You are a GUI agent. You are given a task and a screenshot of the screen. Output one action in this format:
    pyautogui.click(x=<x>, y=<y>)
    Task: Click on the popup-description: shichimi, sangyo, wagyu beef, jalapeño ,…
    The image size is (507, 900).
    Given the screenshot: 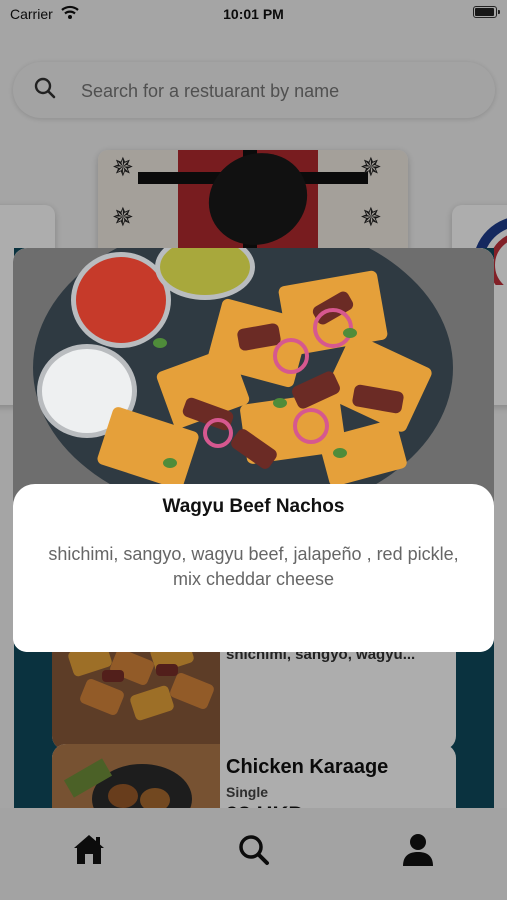 What is the action you would take?
    pyautogui.click(x=253, y=566)
    